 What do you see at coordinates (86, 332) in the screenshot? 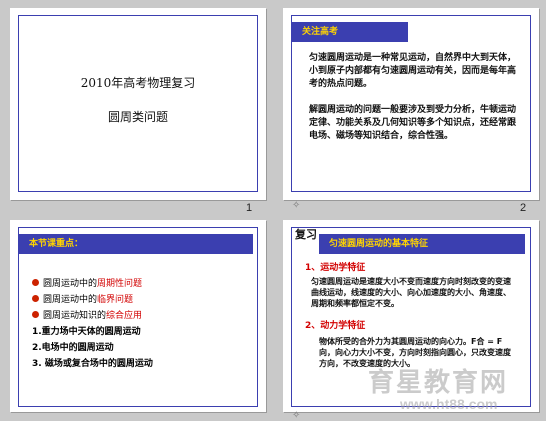
I see `numbered-item: 1.重力场中天体的圆周运动` at bounding box center [86, 332].